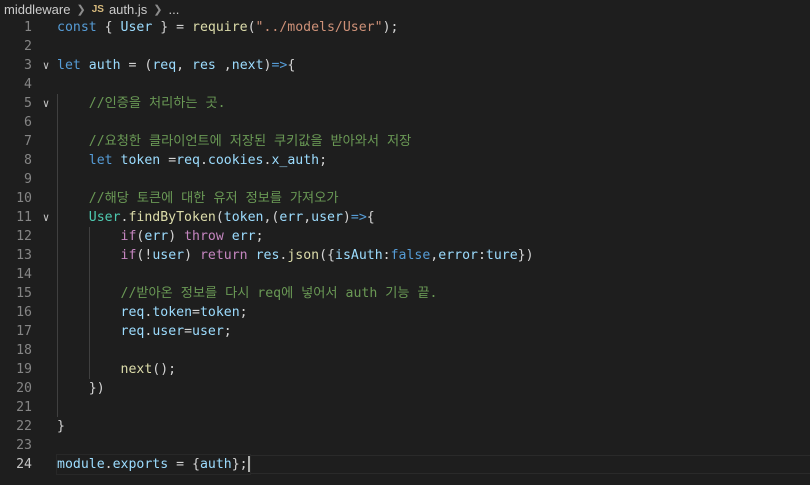 Image resolution: width=810 pixels, height=485 pixels. Describe the element at coordinates (405, 122) in the screenshot. I see `code-line: 6` at that location.